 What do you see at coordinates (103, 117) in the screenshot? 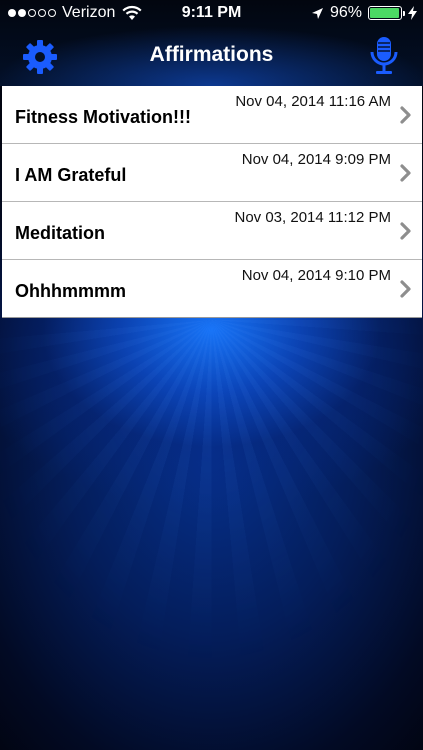
I see `affirmation-title: Fitness Motivation!!!` at bounding box center [103, 117].